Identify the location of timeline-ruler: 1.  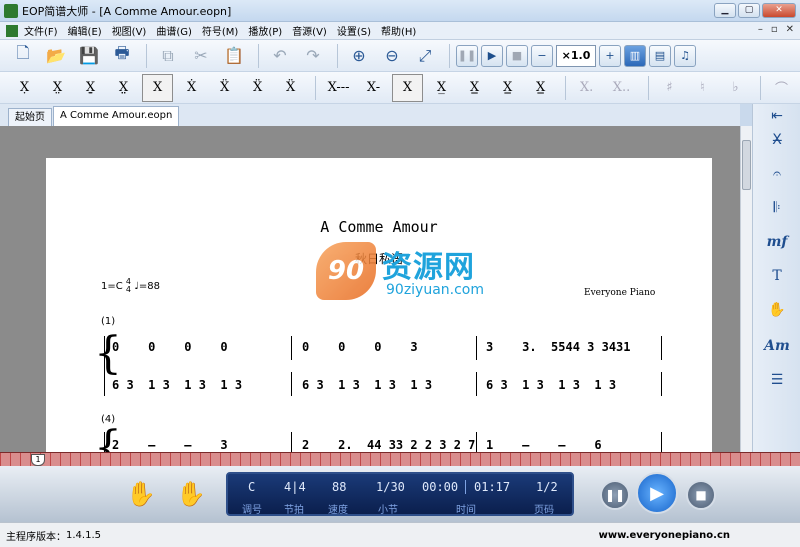
(400, 459).